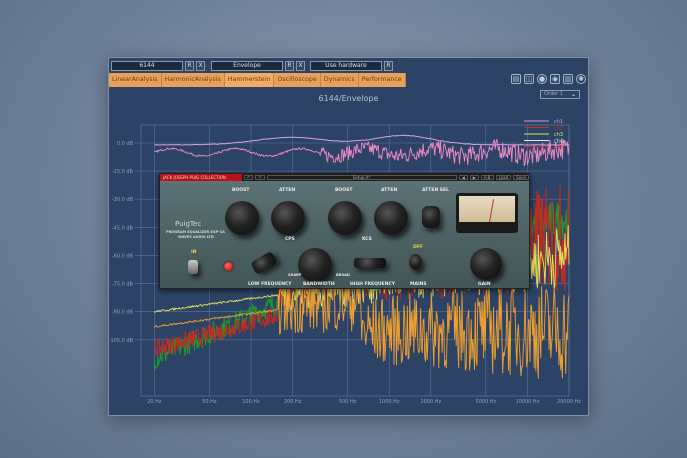 The height and width of the screenshot is (458, 687). What do you see at coordinates (418, 284) in the screenshot?
I see `mains-label: MAINS` at bounding box center [418, 284].